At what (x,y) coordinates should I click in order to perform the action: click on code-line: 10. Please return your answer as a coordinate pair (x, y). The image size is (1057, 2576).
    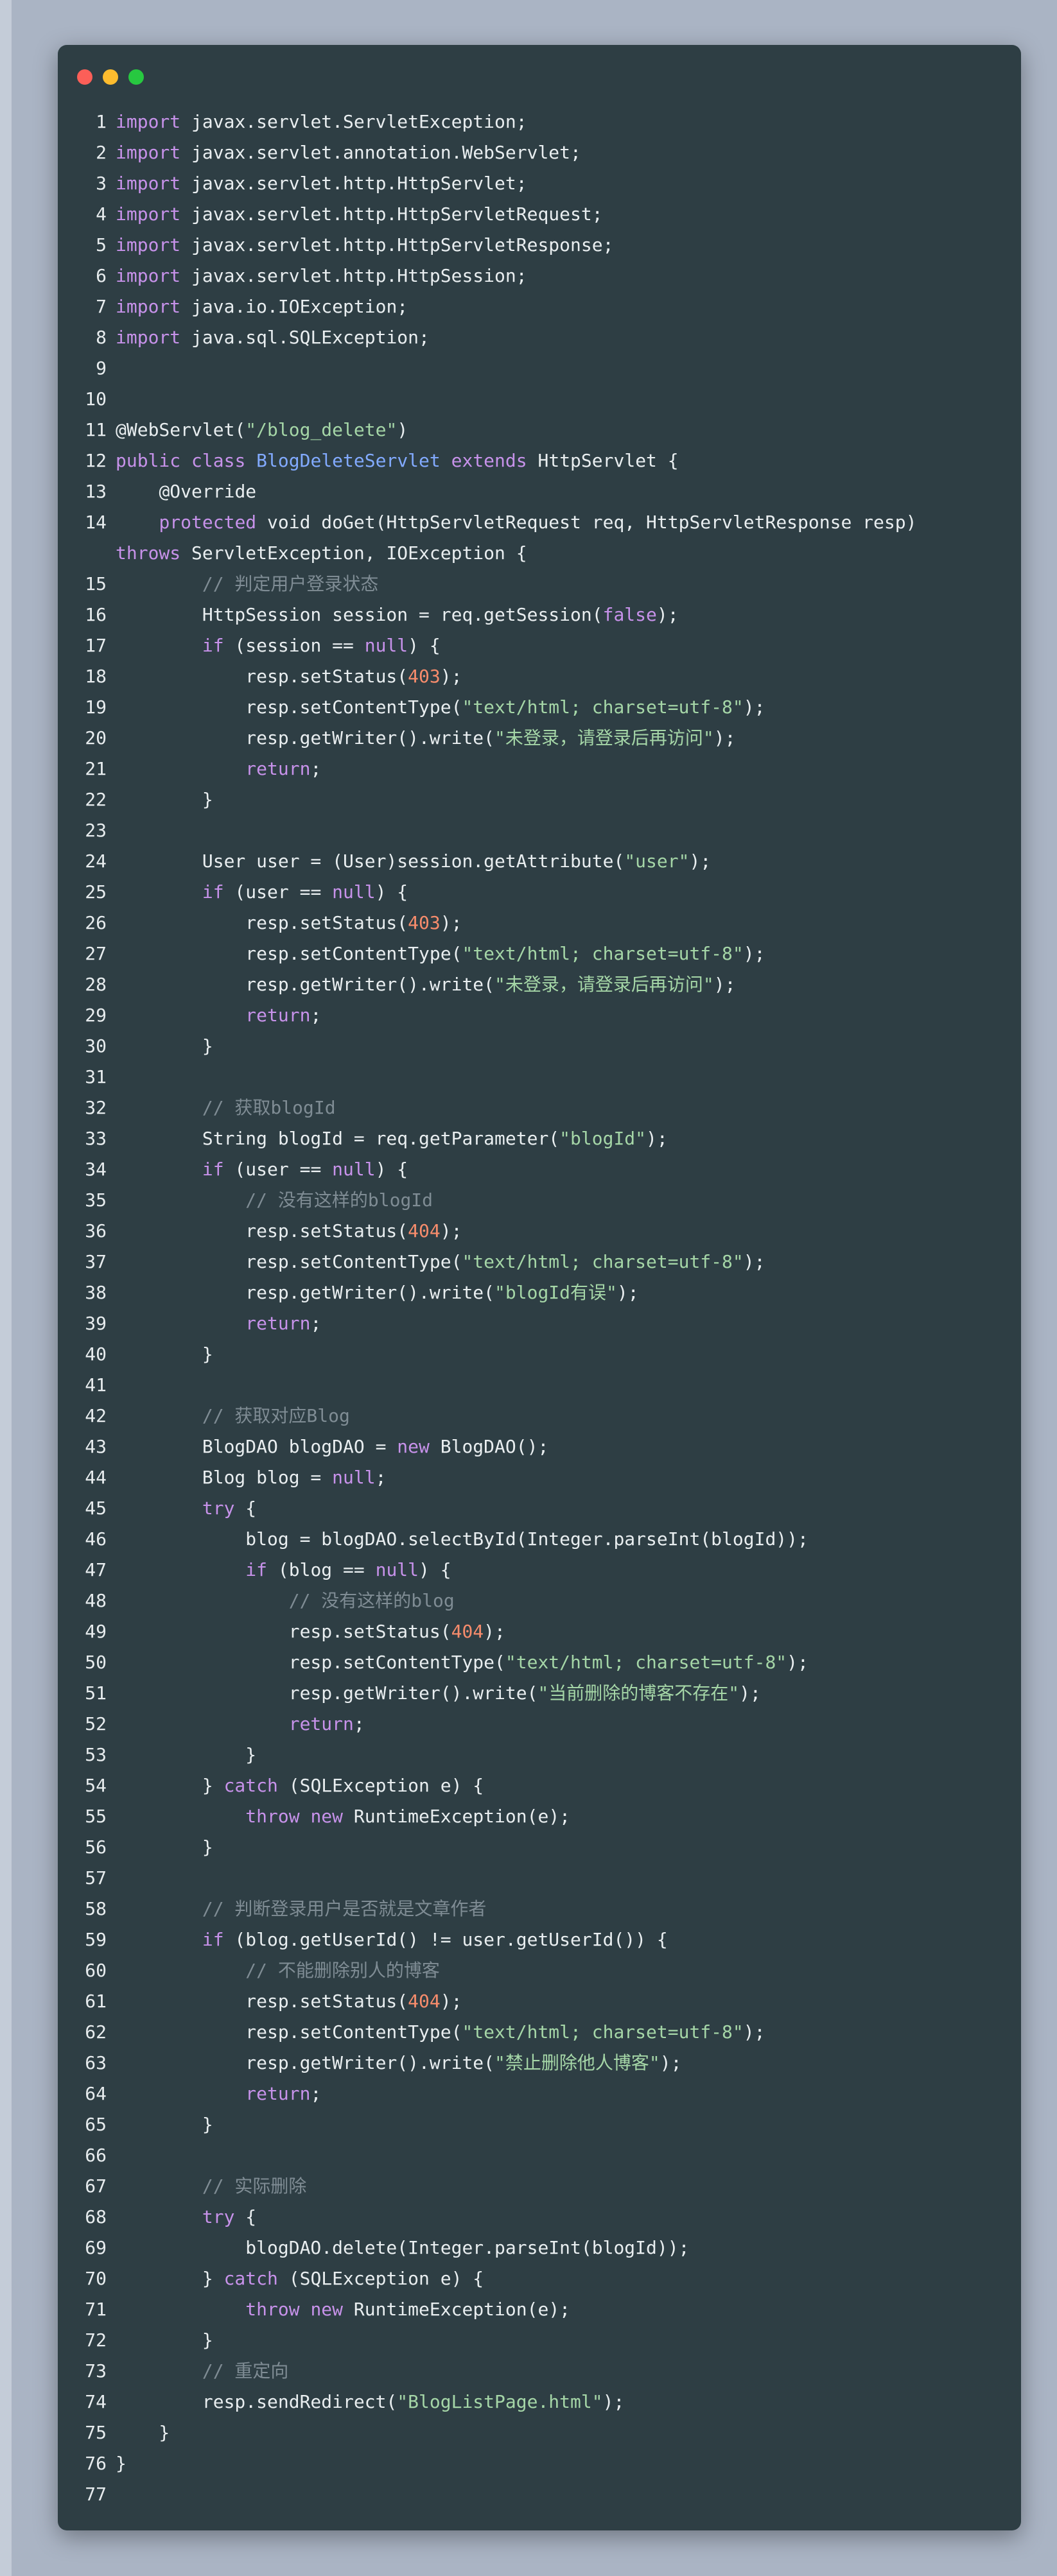
    Looking at the image, I should click on (539, 400).